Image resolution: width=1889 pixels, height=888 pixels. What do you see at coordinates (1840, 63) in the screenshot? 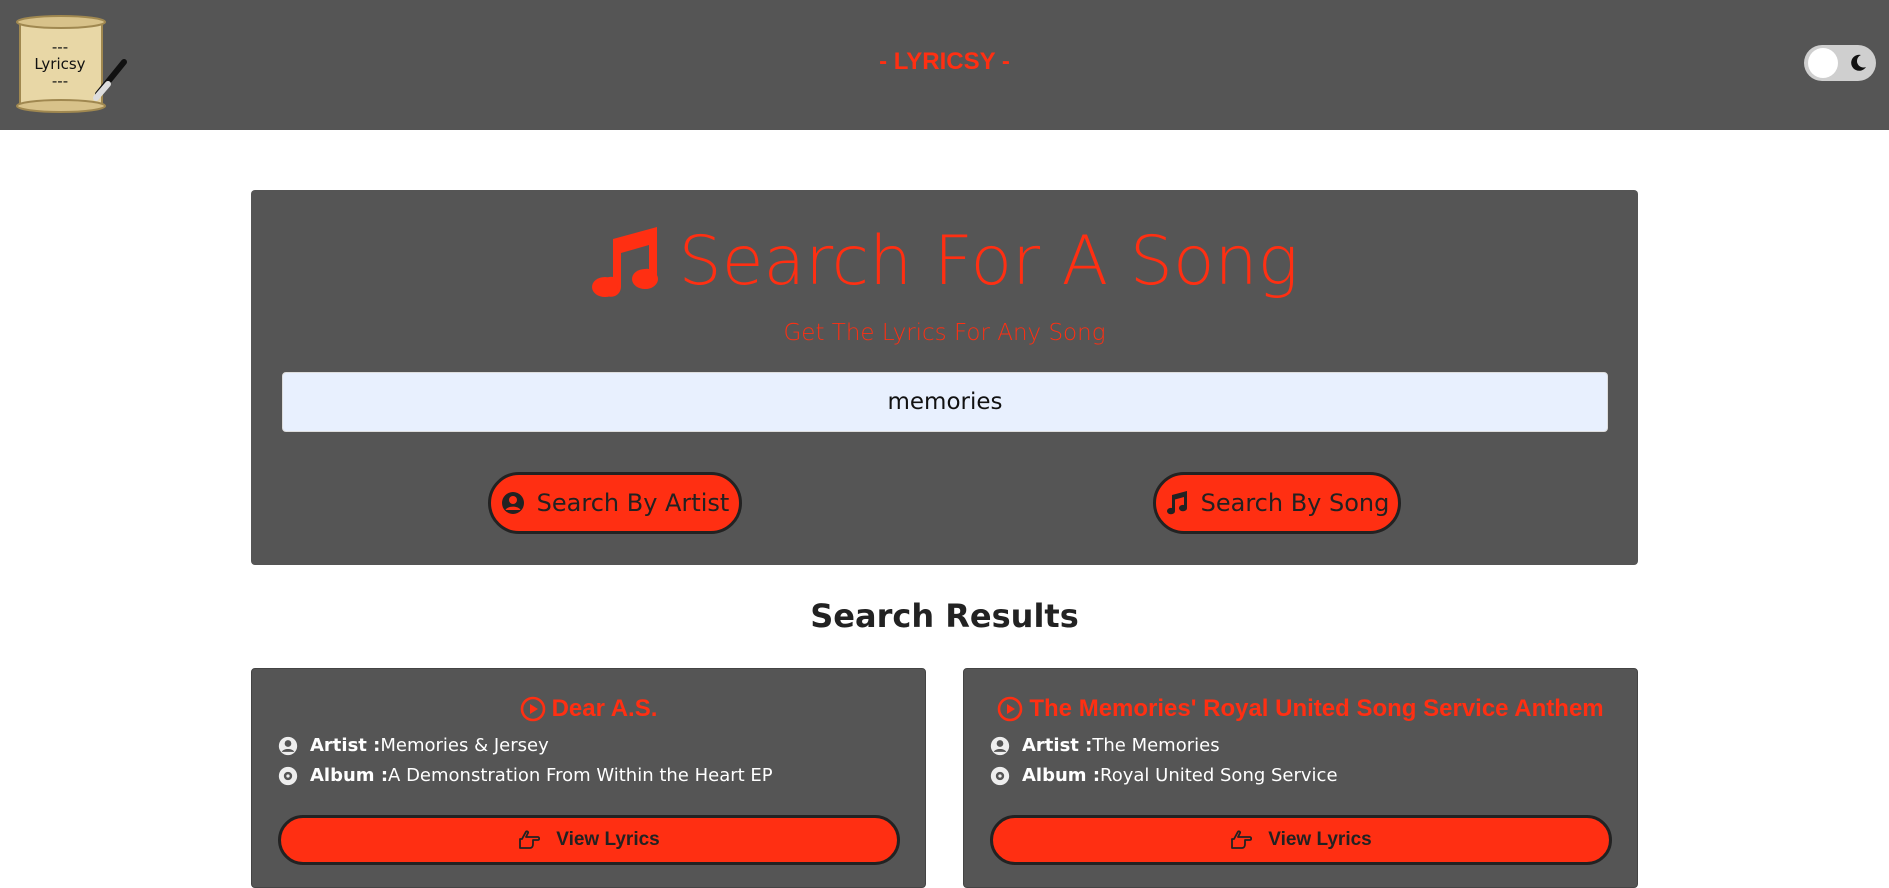
I see `theme-toggle` at bounding box center [1840, 63].